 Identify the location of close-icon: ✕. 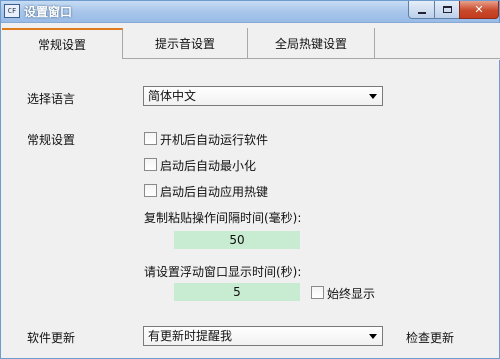
(479, 9).